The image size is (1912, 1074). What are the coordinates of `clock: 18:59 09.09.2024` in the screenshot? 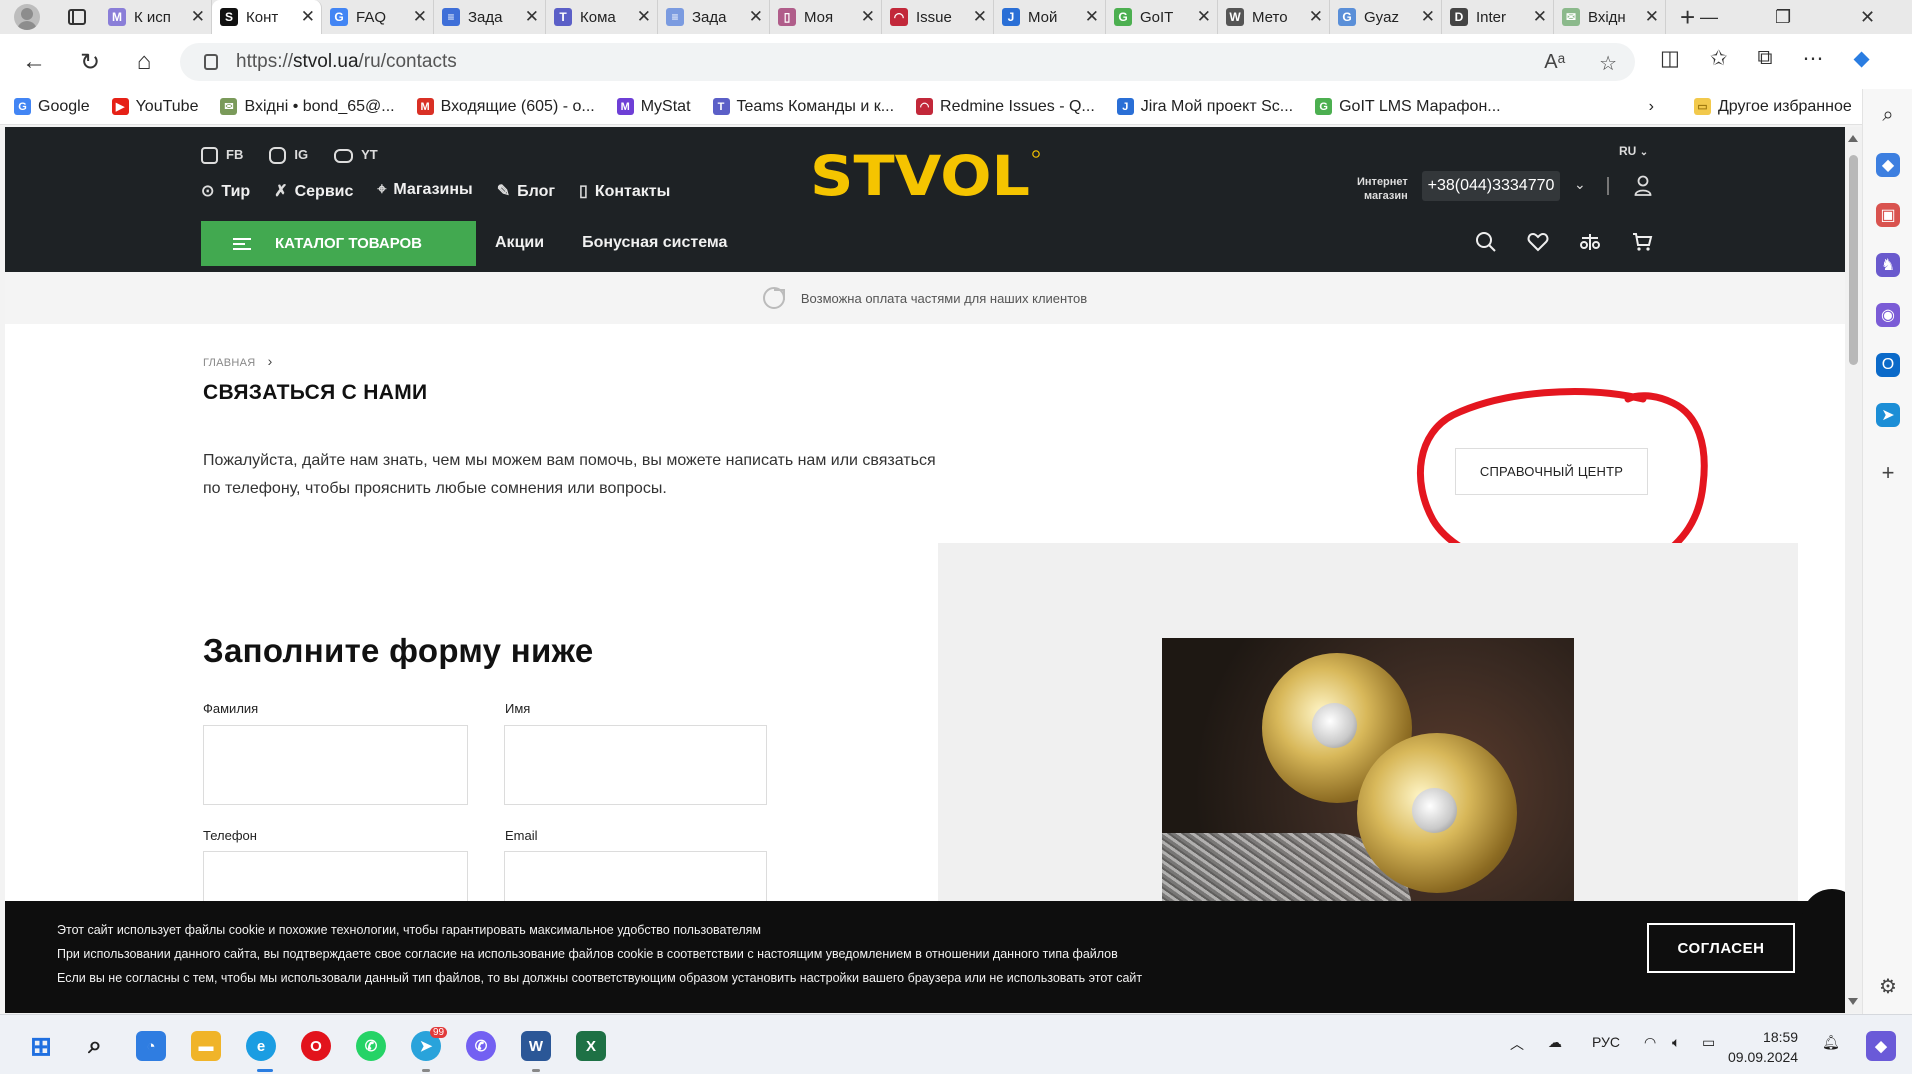 It's located at (1763, 1047).